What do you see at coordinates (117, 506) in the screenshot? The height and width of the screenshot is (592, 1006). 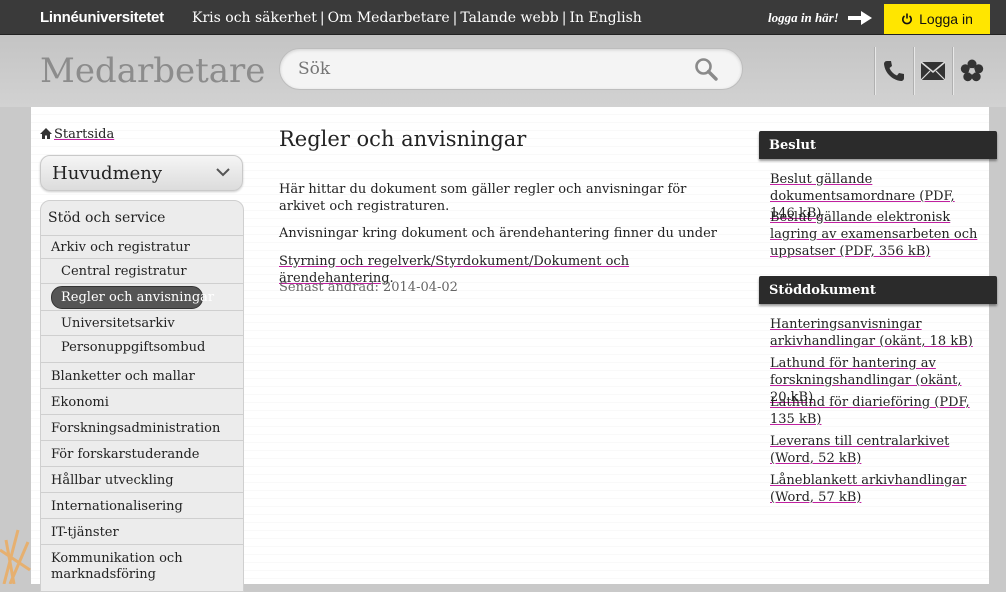 I see `sidebar-item-label: Internationalisering` at bounding box center [117, 506].